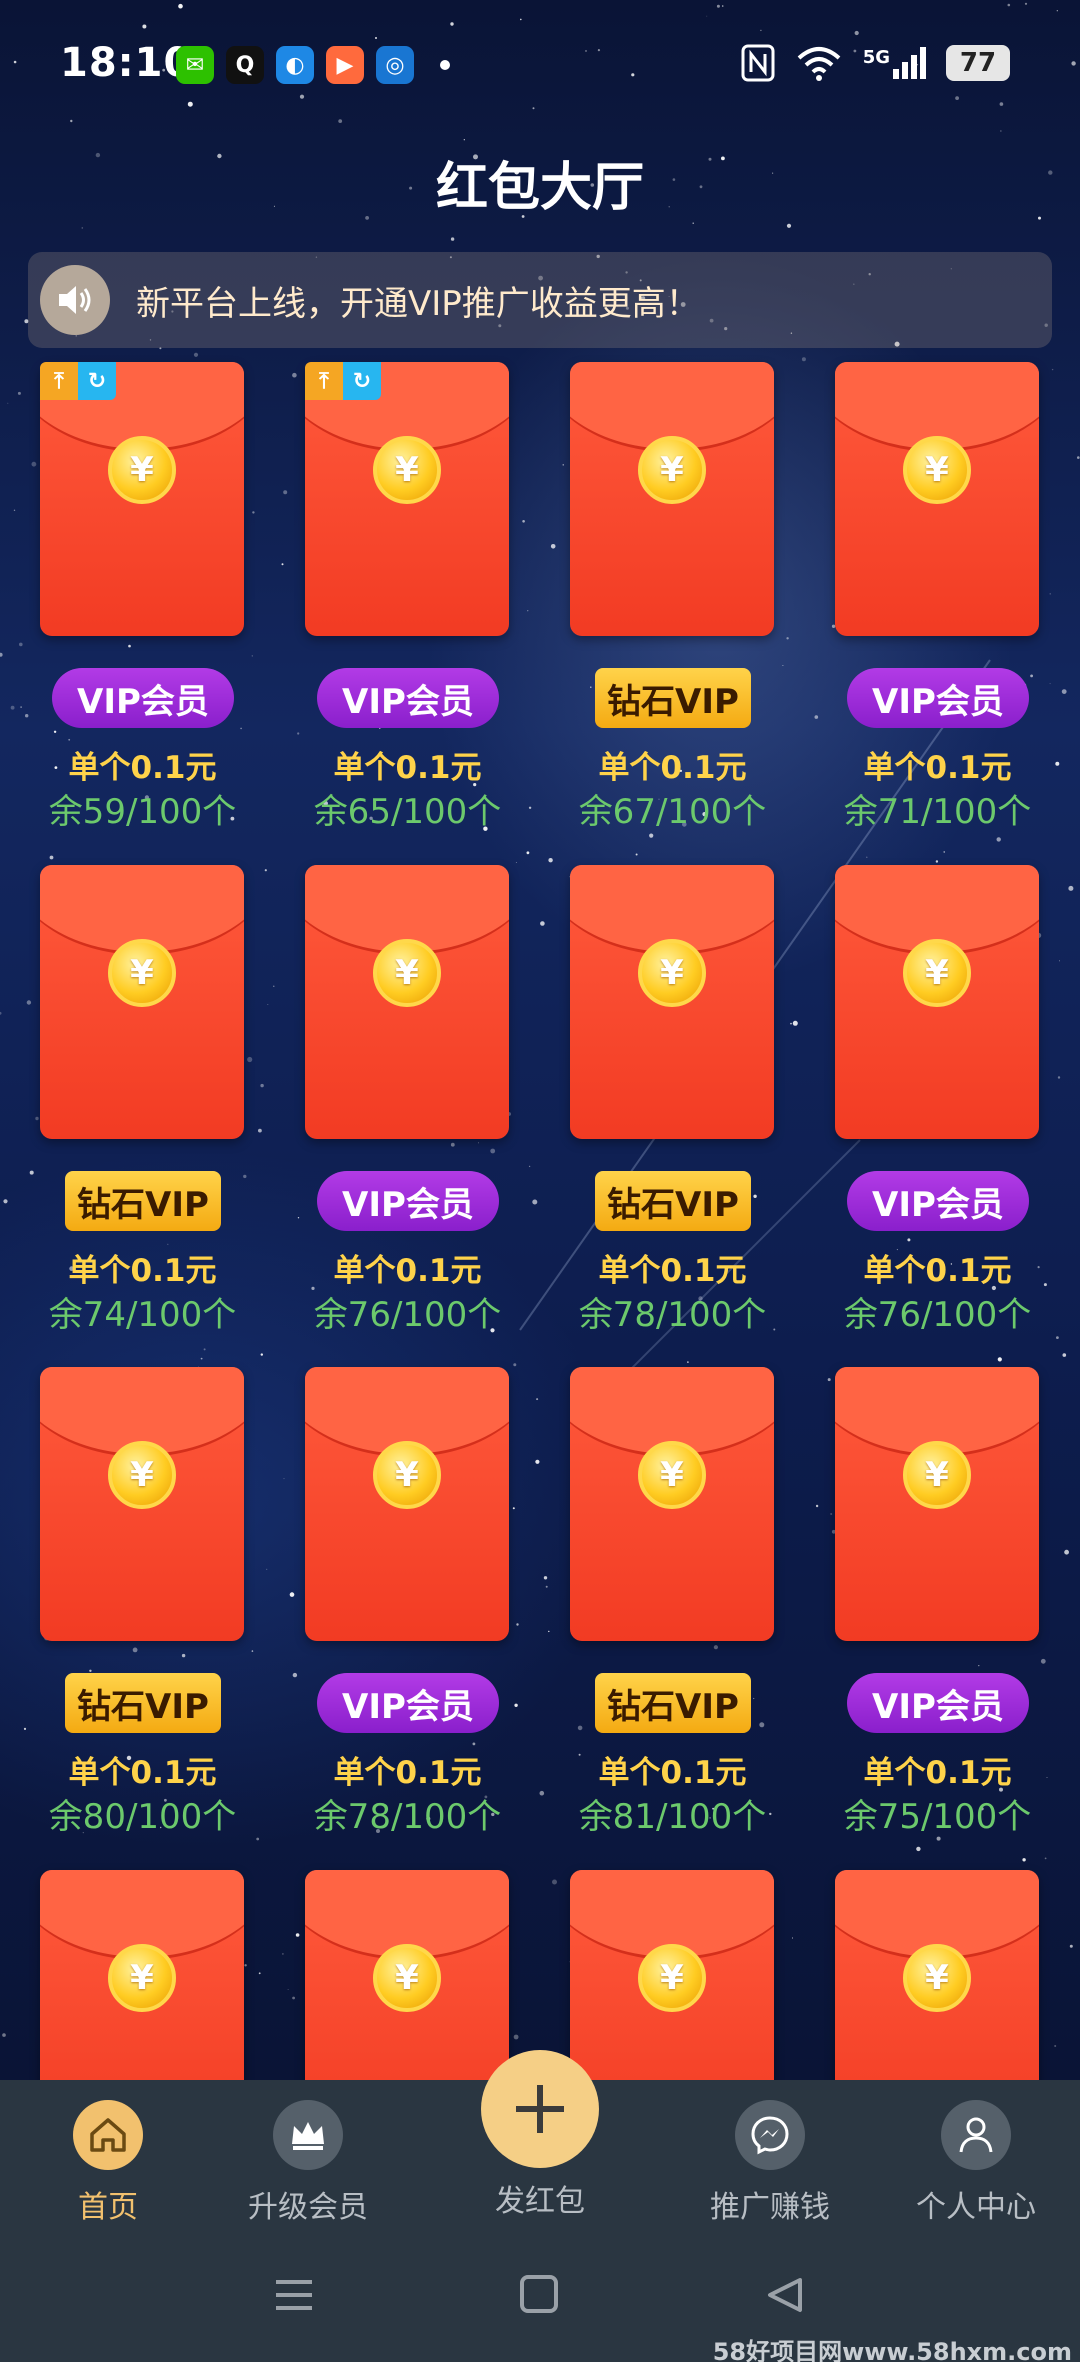 This screenshot has height=2362, width=1080. I want to click on nav-promote-label: 推广赚钱, so click(770, 2207).